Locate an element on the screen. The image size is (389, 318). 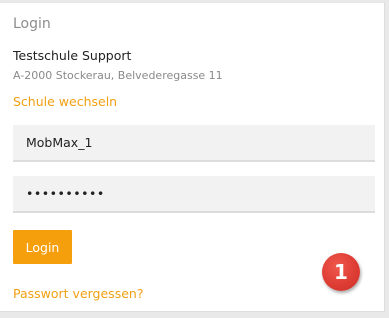
step-number-badge: 1 is located at coordinates (341, 272).